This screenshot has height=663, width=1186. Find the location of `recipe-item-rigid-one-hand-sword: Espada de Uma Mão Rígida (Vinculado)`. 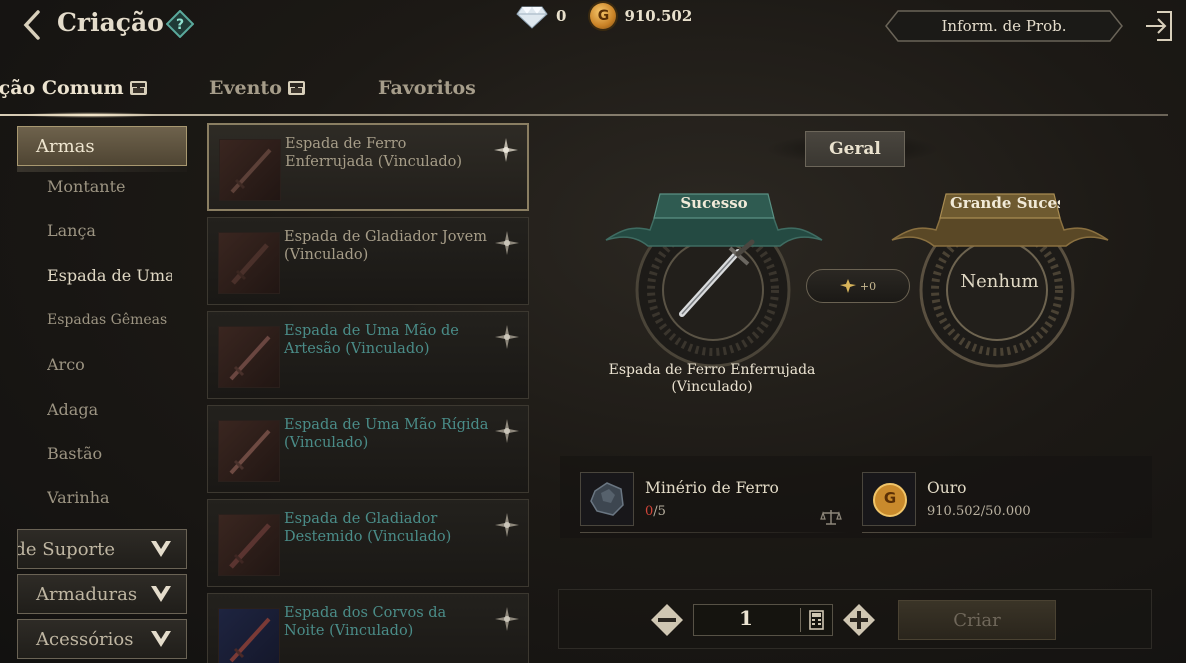

recipe-item-rigid-one-hand-sword: Espada de Uma Mão Rígida (Vinculado) is located at coordinates (368, 449).